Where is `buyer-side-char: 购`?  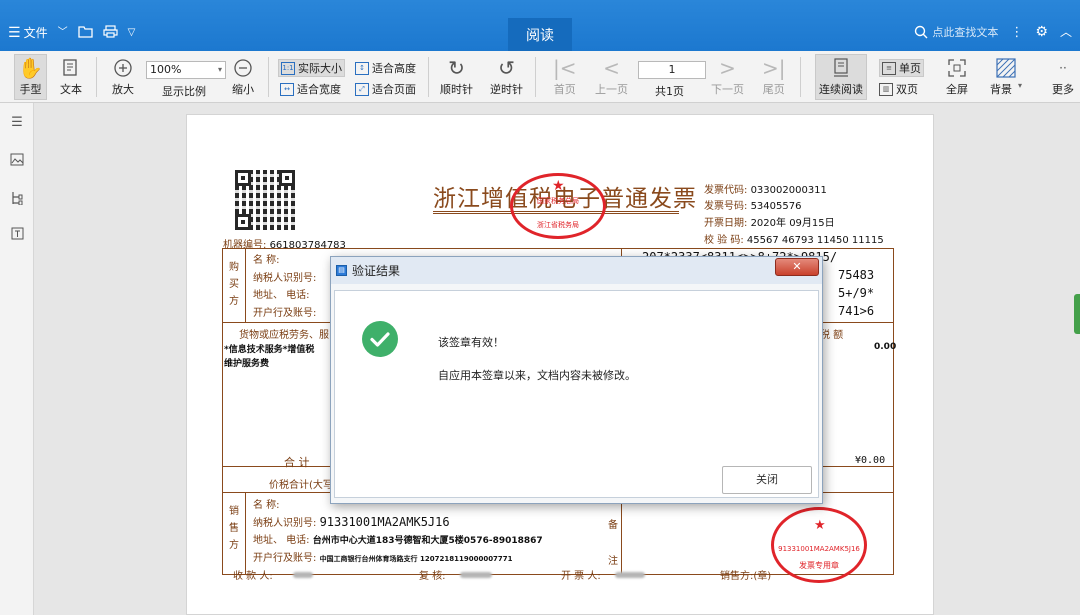 buyer-side-char: 购 is located at coordinates (234, 267).